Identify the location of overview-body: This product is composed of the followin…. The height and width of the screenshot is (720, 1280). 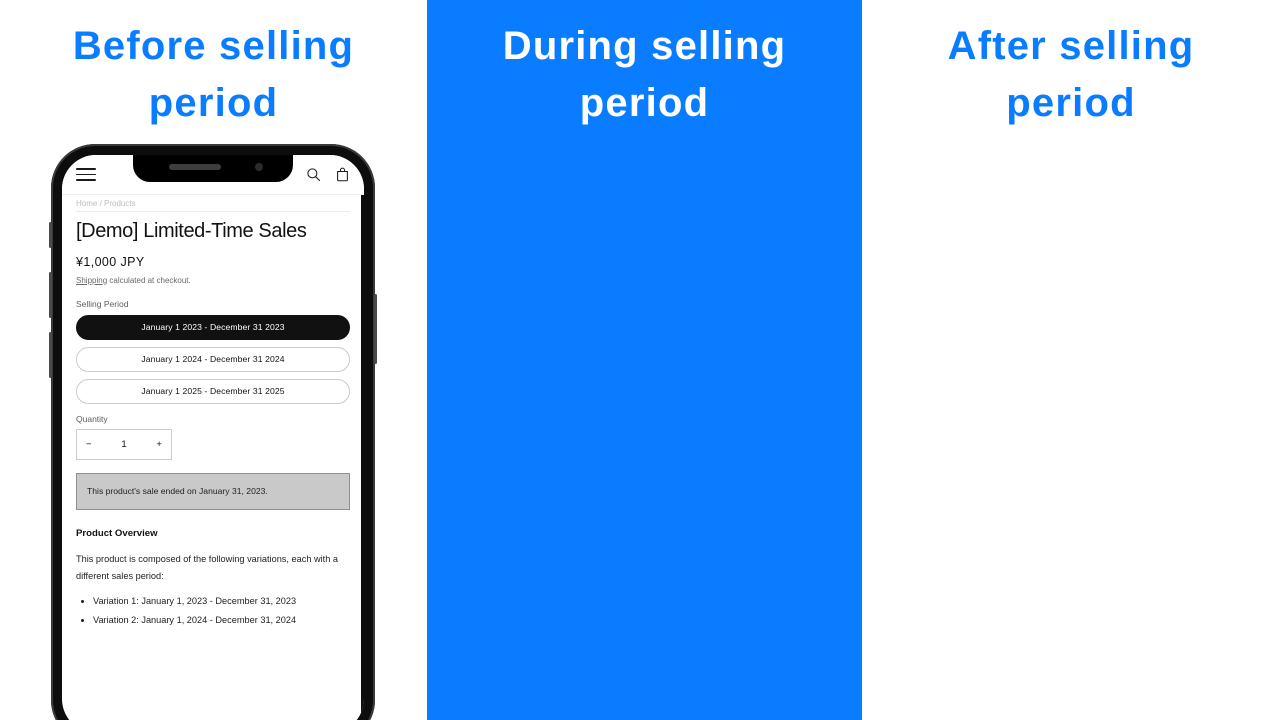
(207, 568).